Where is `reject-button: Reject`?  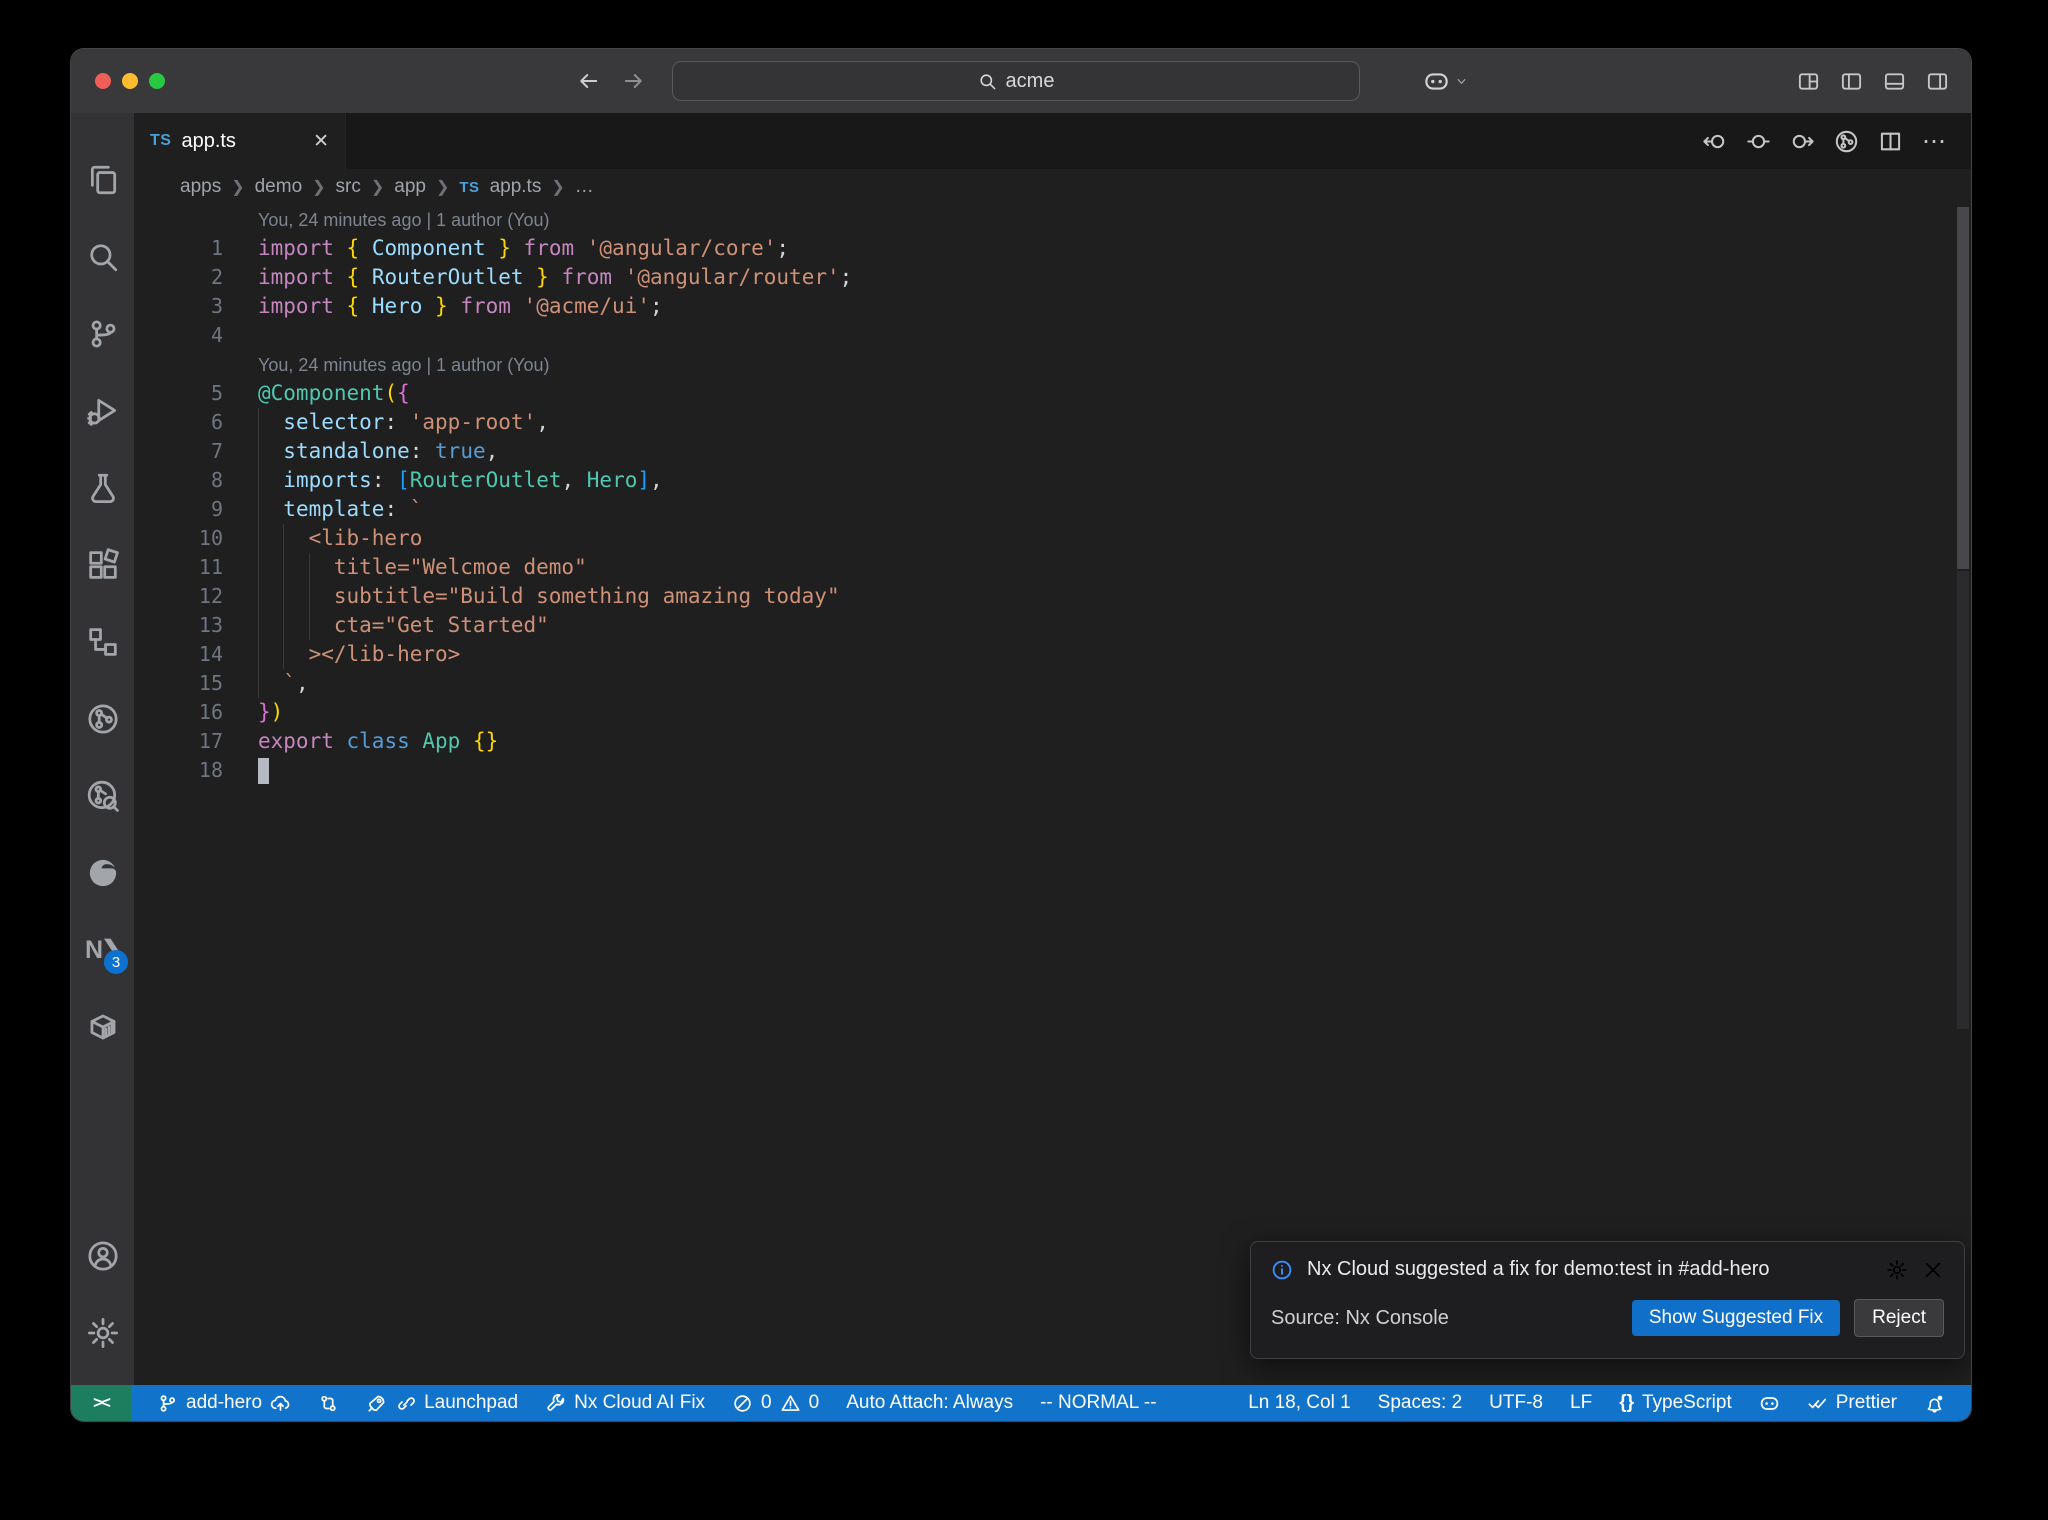 reject-button: Reject is located at coordinates (1899, 1318).